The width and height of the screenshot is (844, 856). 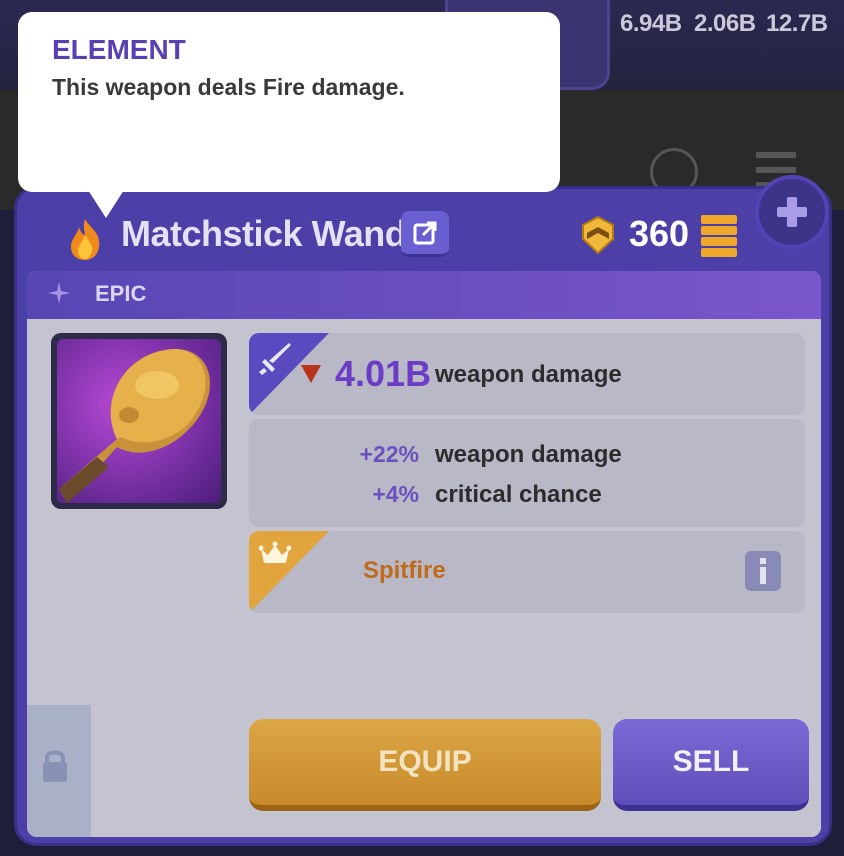 I want to click on info-icon, so click(x=763, y=571).